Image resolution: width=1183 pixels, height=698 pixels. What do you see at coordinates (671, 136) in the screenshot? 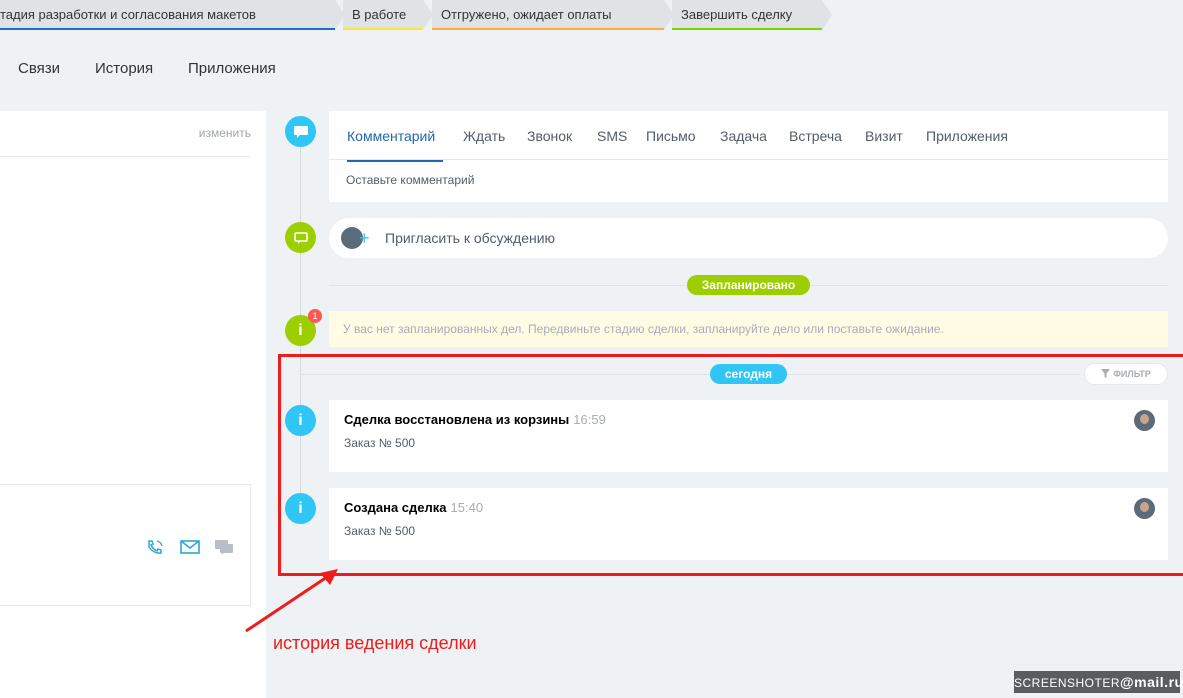
I see `tab-email: Письмо` at bounding box center [671, 136].